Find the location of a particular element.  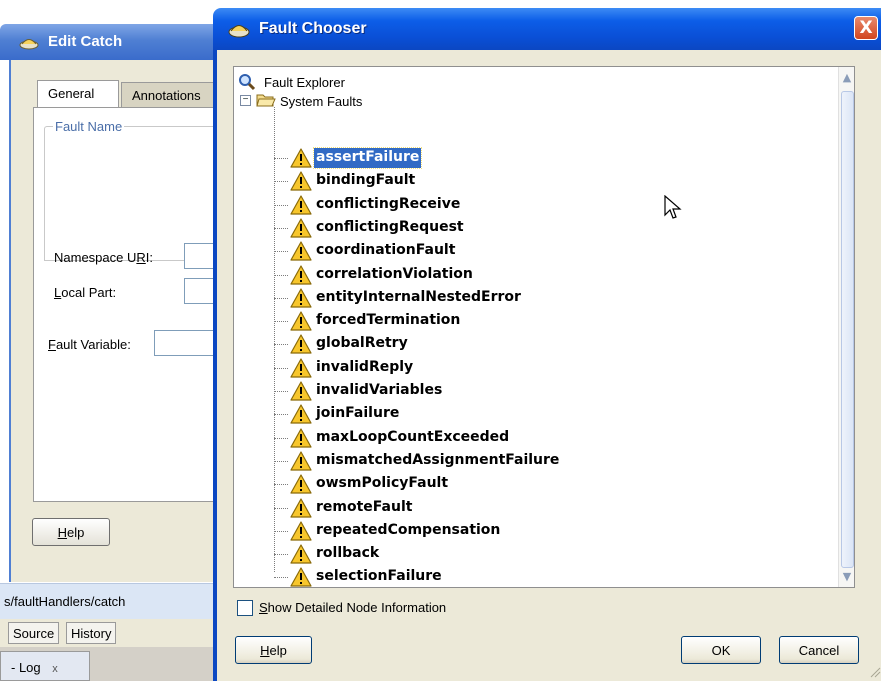

tree-item-label: forcedTermination is located at coordinates (388, 320).